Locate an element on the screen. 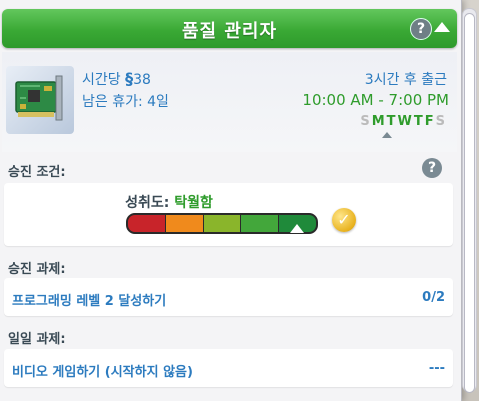 The width and height of the screenshot is (479, 401). scrollbar is located at coordinates (469, 200).